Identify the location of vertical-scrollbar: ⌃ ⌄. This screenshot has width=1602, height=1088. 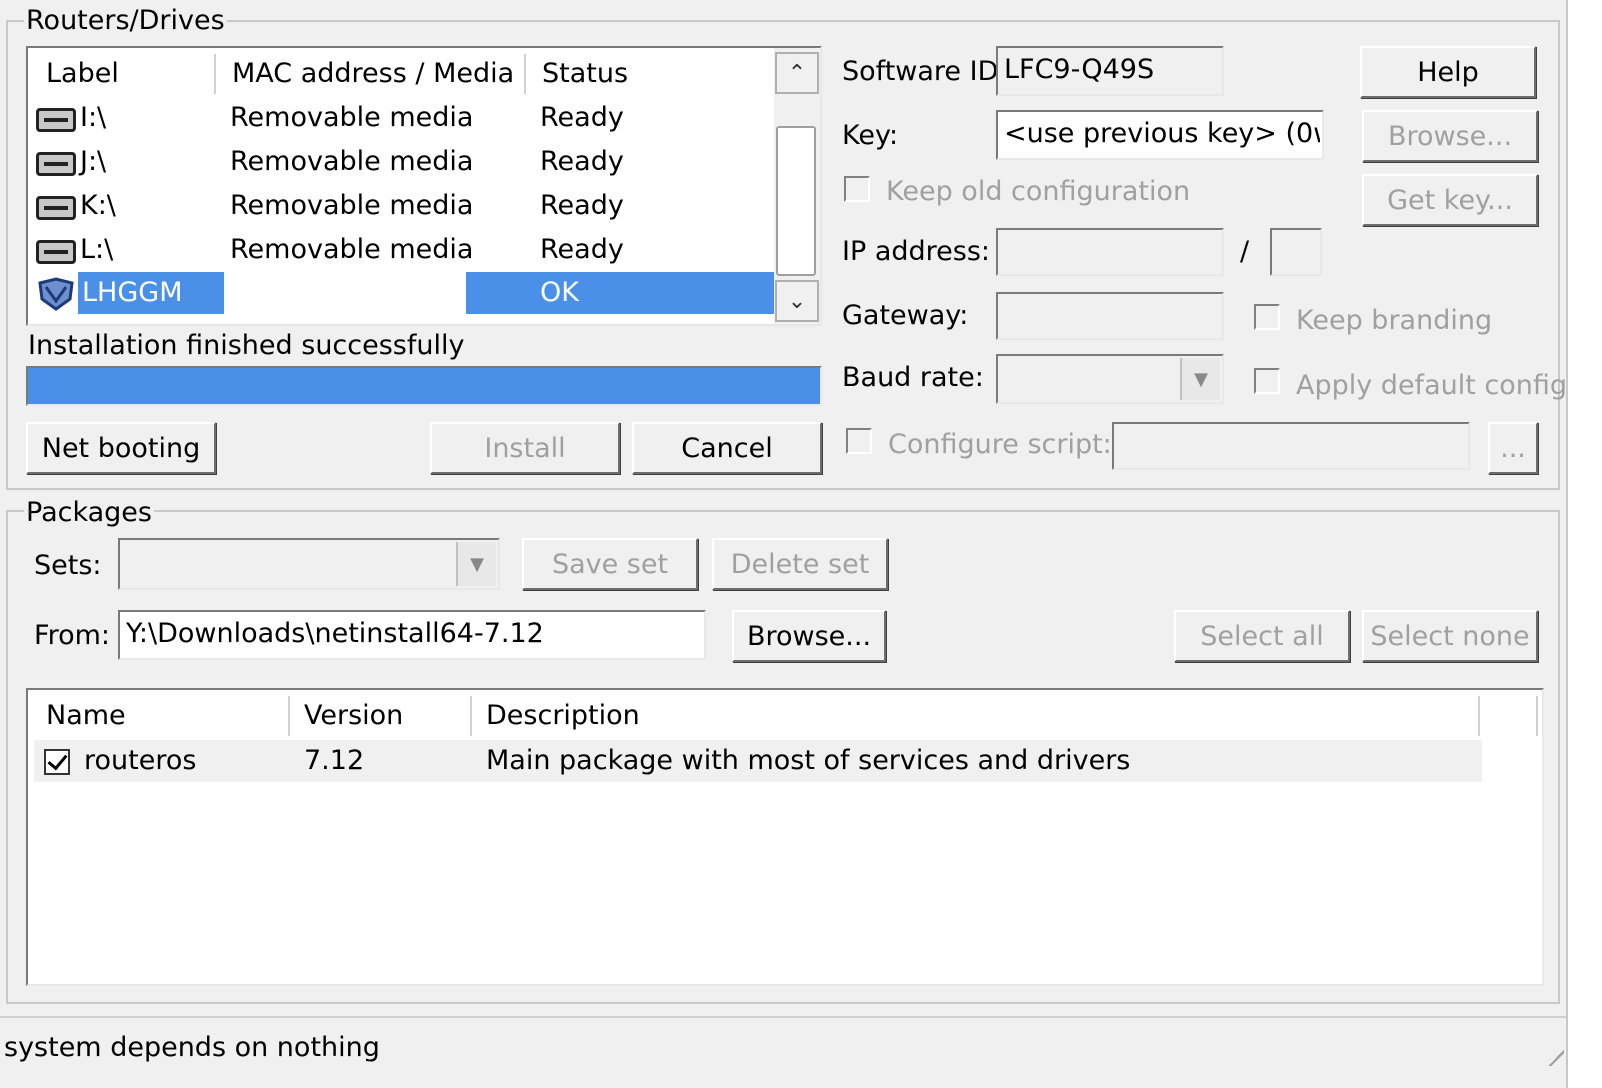
(797, 186).